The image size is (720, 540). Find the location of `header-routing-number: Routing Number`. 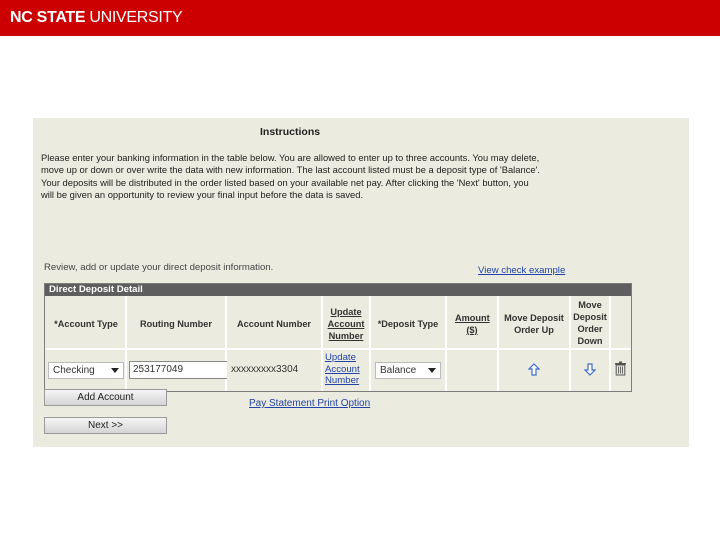

header-routing-number: Routing Number is located at coordinates (176, 324).